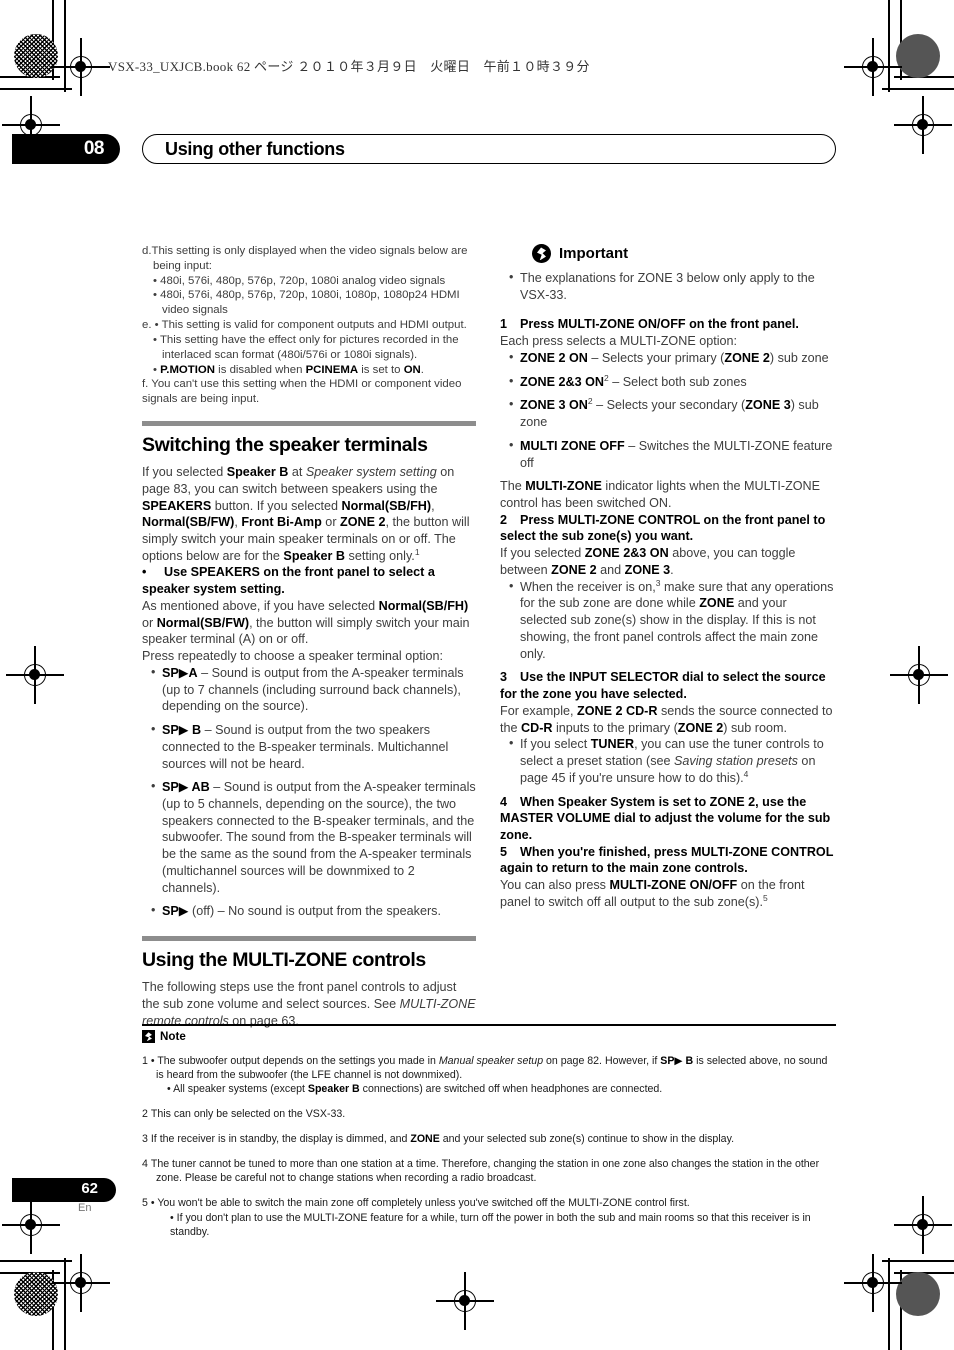 The height and width of the screenshot is (1350, 954). I want to click on note-label: Note, so click(173, 1037).